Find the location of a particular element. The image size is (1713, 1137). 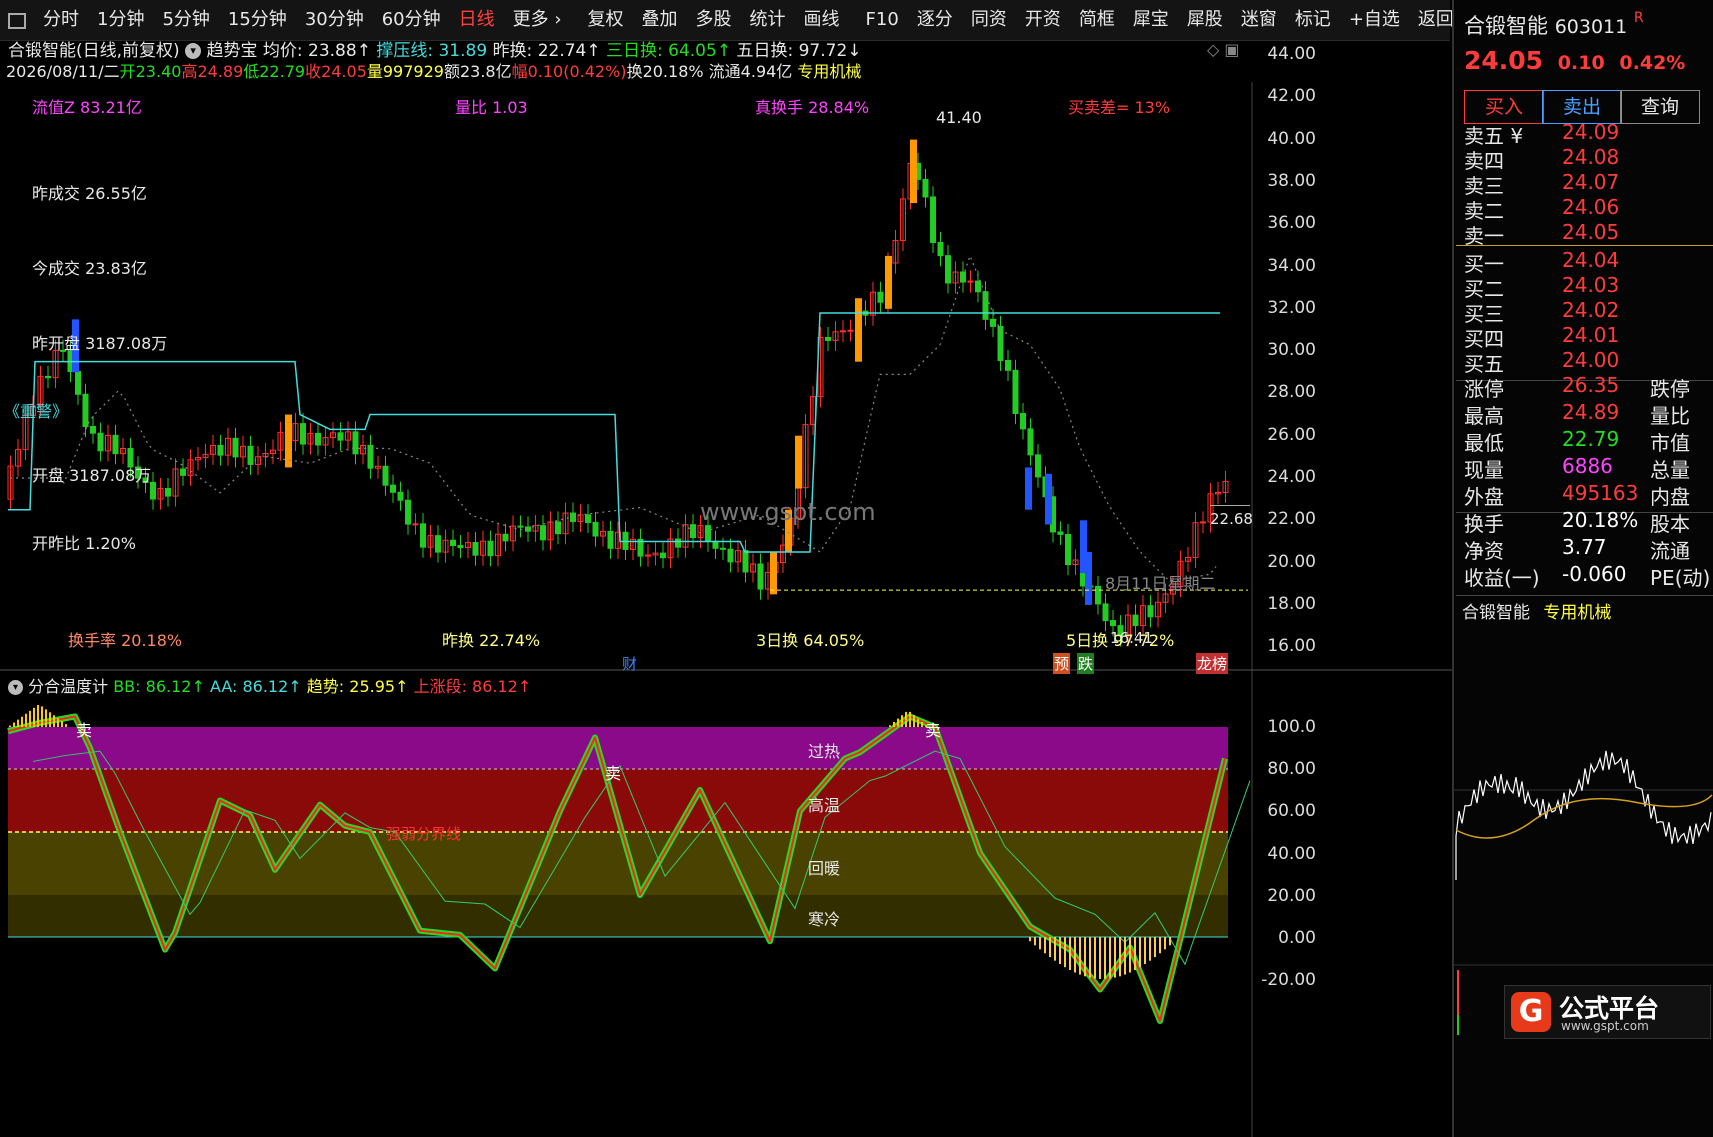

toolbar-item-12: 画线 is located at coordinates (822, 20).